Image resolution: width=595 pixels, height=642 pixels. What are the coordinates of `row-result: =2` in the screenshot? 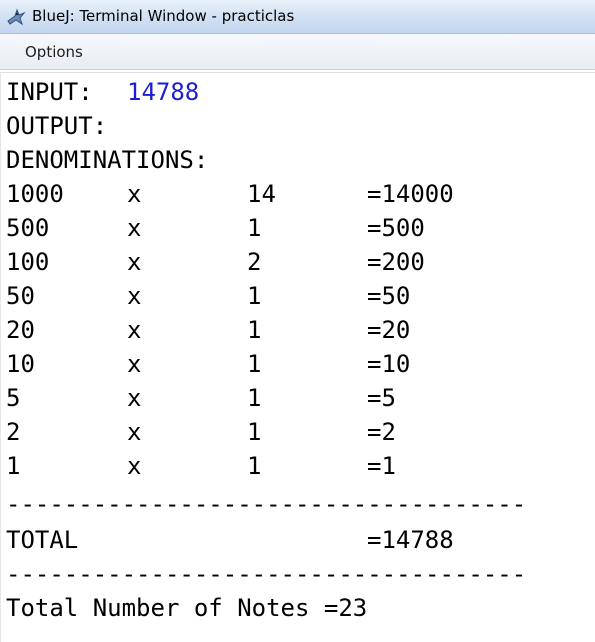 It's located at (381, 432).